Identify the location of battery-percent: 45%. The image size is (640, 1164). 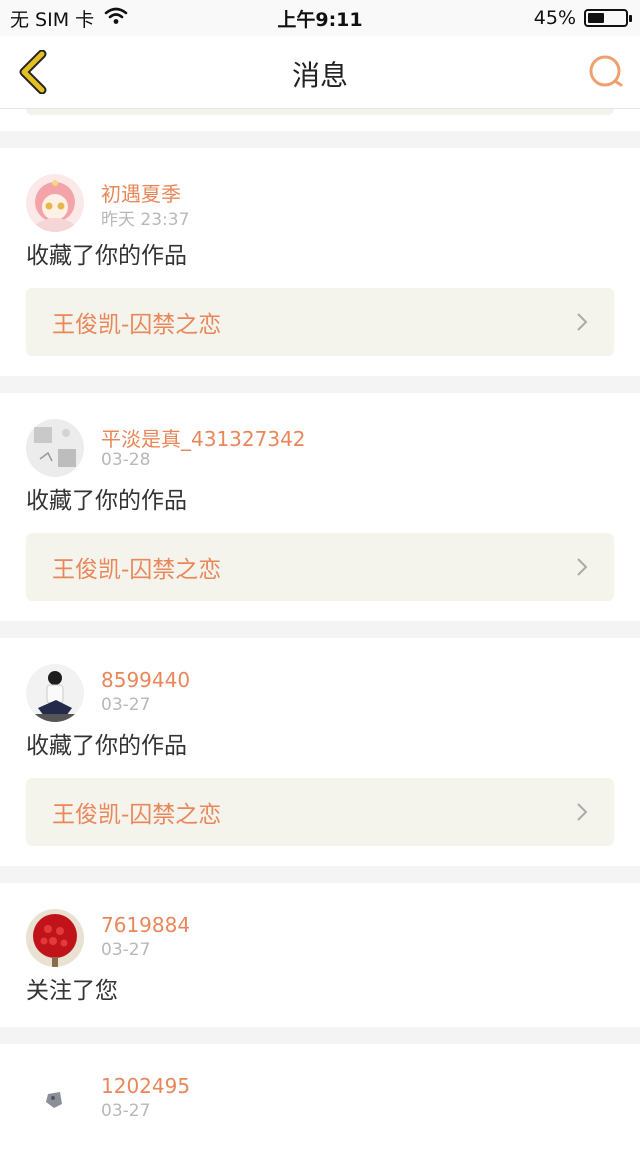
(554, 18).